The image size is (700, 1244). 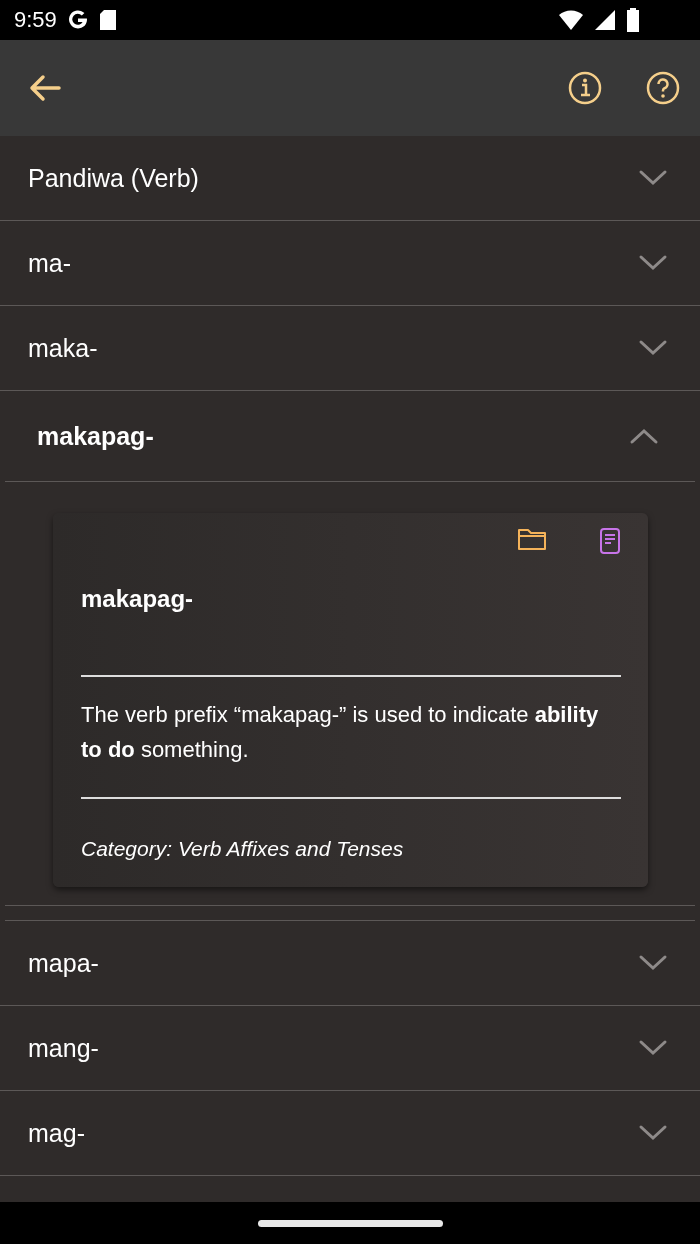 I want to click on chevron-up-icon, so click(x=644, y=436).